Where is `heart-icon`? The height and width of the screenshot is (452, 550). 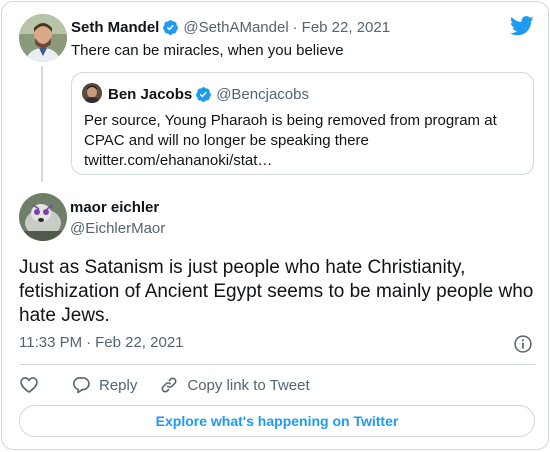 heart-icon is located at coordinates (29, 385).